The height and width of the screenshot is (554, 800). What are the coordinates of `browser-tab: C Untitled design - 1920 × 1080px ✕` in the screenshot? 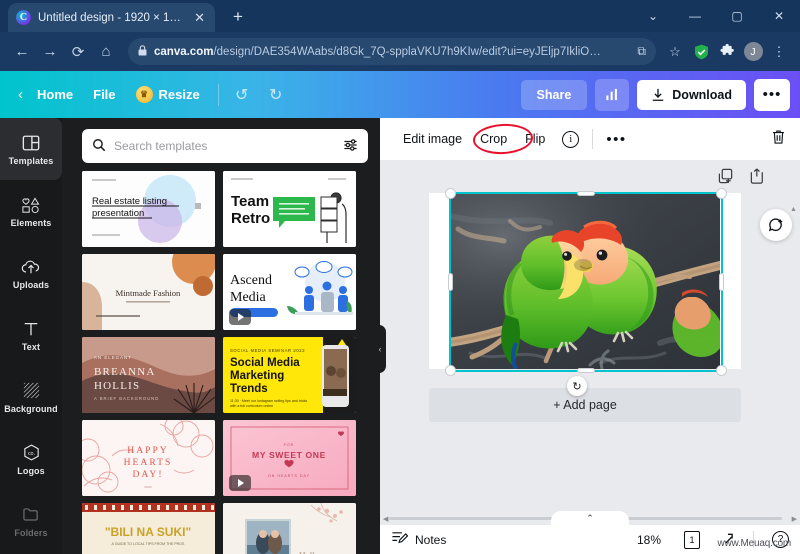 It's located at (111, 17).